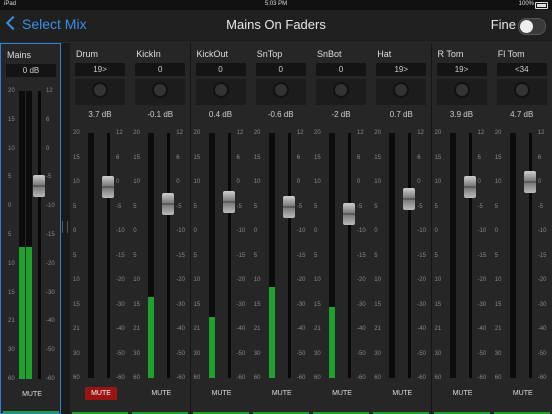 Image resolution: width=552 pixels, height=414 pixels. Describe the element at coordinates (511, 54) in the screenshot. I see `strip-name: Fl Tom` at that location.